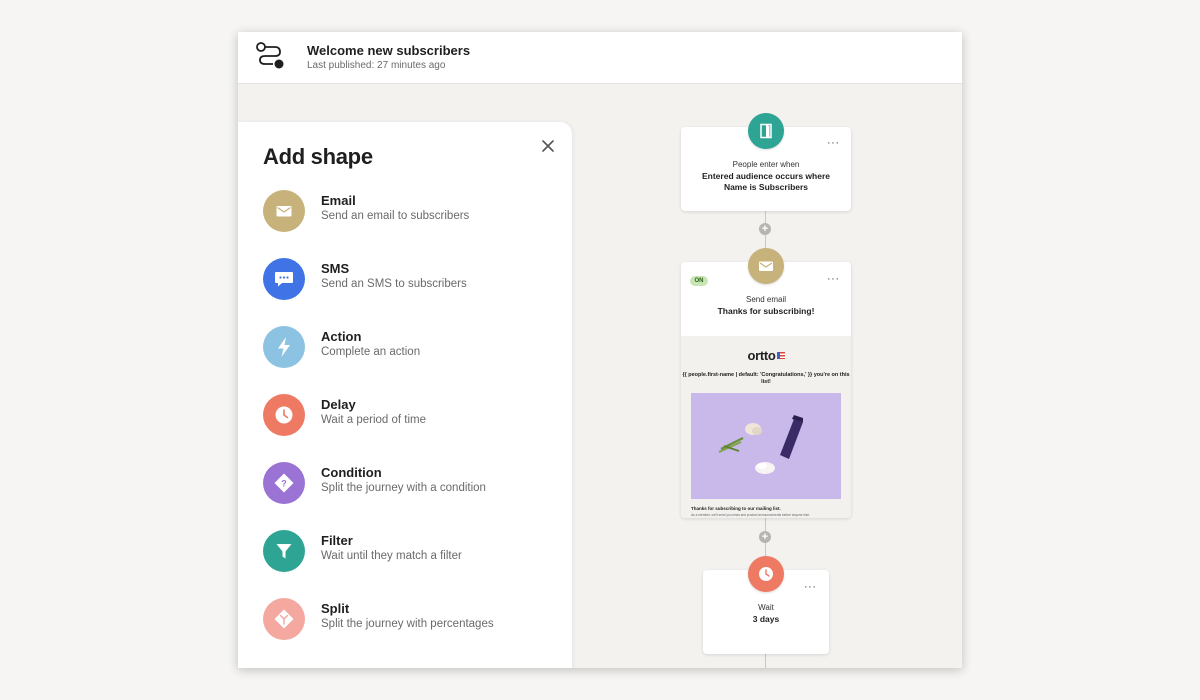 The image size is (1200, 700). I want to click on shape-split-badge, so click(284, 619).